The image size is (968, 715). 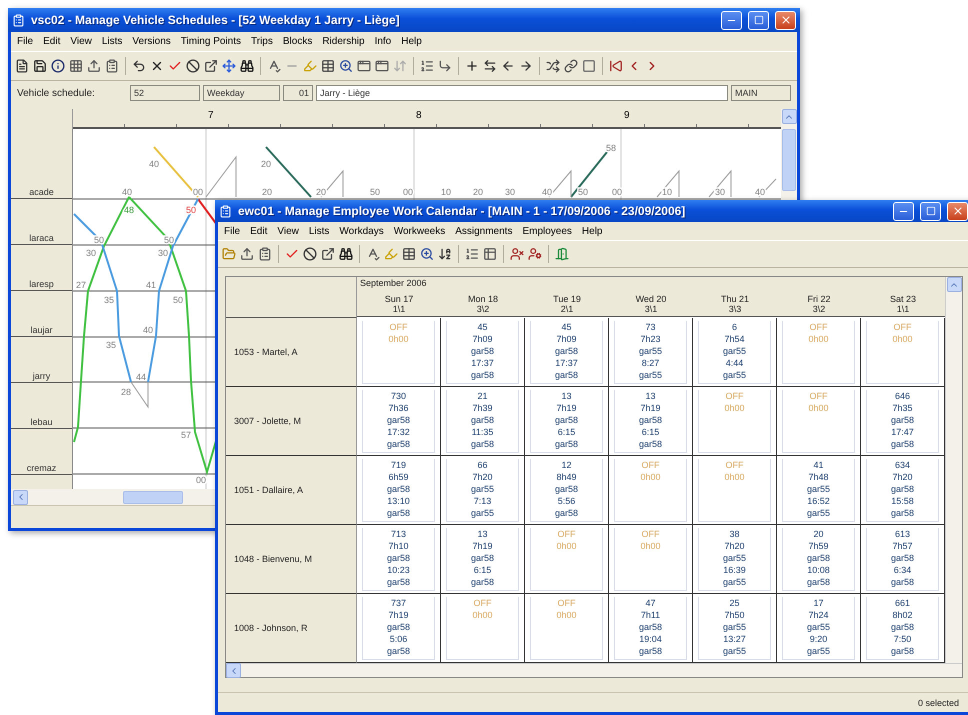 What do you see at coordinates (482, 421) in the screenshot?
I see `assignment-entry: 21 7h39 gar58 11:35 gar58` at bounding box center [482, 421].